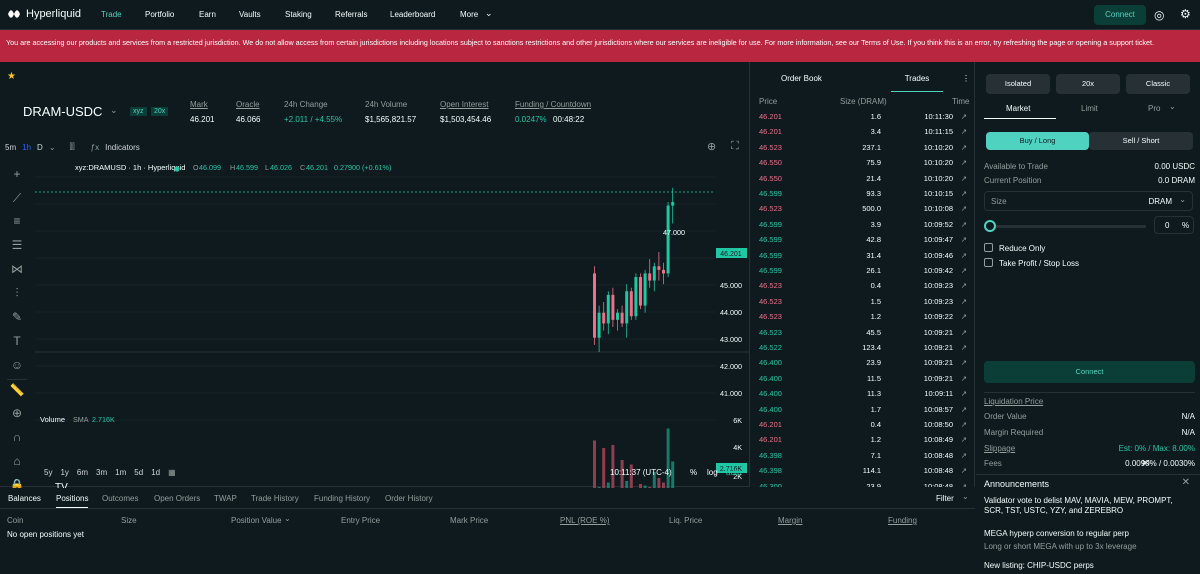 This screenshot has width=1200, height=574. I want to click on calendar-icon: ▦, so click(172, 472).